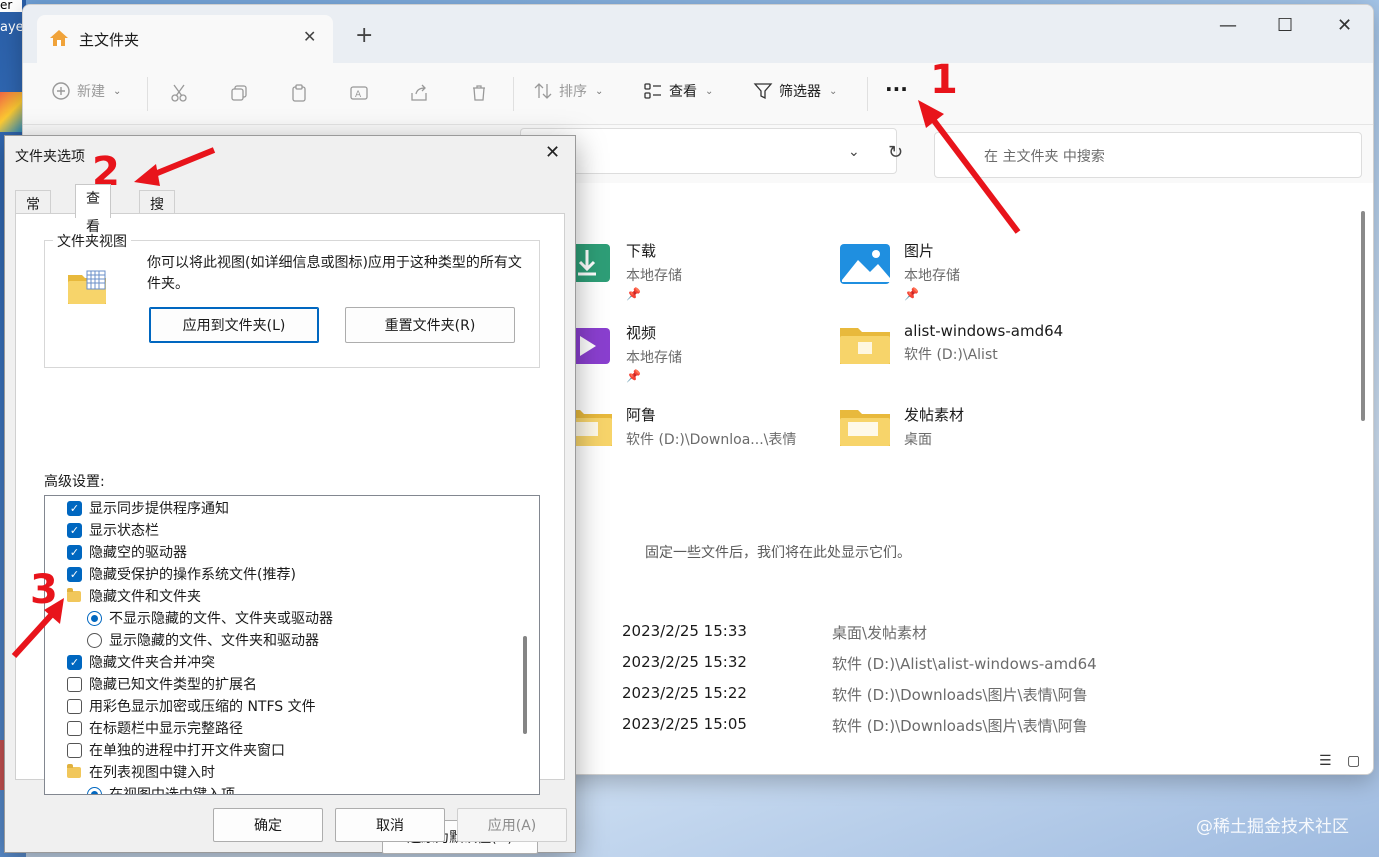 The height and width of the screenshot is (857, 1379). What do you see at coordinates (50, 157) in the screenshot?
I see `dialog-title: 文件夹选项` at bounding box center [50, 157].